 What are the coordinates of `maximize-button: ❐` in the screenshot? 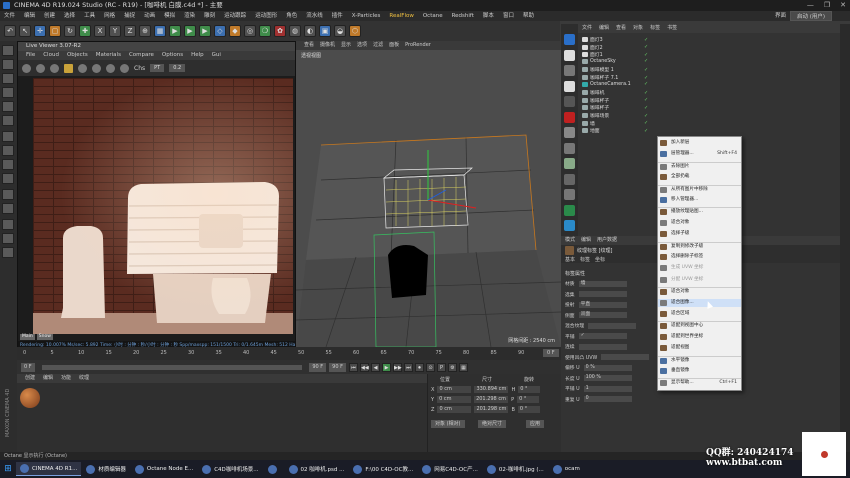 It's located at (827, 5).